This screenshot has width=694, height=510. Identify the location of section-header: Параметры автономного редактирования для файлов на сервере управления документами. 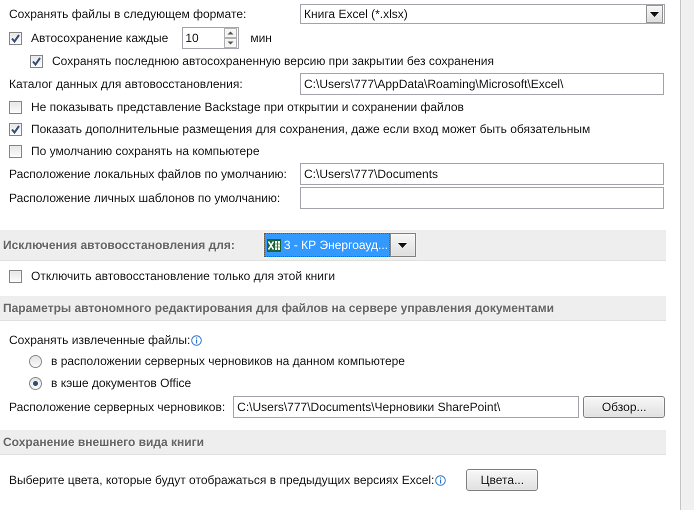
(333, 308).